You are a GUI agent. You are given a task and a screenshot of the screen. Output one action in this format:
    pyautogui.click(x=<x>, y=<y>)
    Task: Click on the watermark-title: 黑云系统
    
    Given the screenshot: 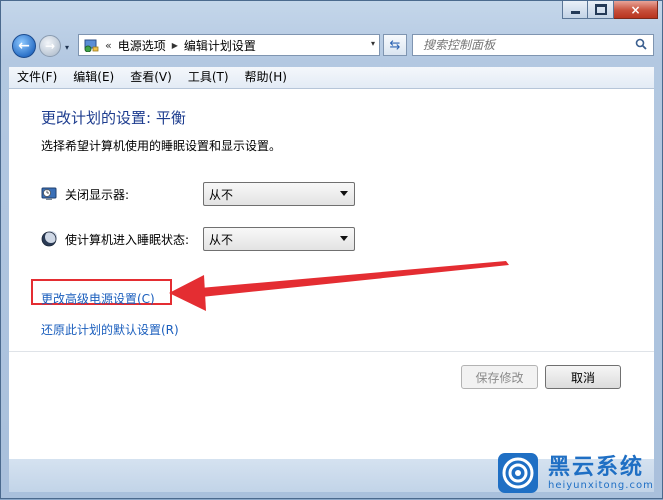 What is the action you would take?
    pyautogui.click(x=596, y=467)
    